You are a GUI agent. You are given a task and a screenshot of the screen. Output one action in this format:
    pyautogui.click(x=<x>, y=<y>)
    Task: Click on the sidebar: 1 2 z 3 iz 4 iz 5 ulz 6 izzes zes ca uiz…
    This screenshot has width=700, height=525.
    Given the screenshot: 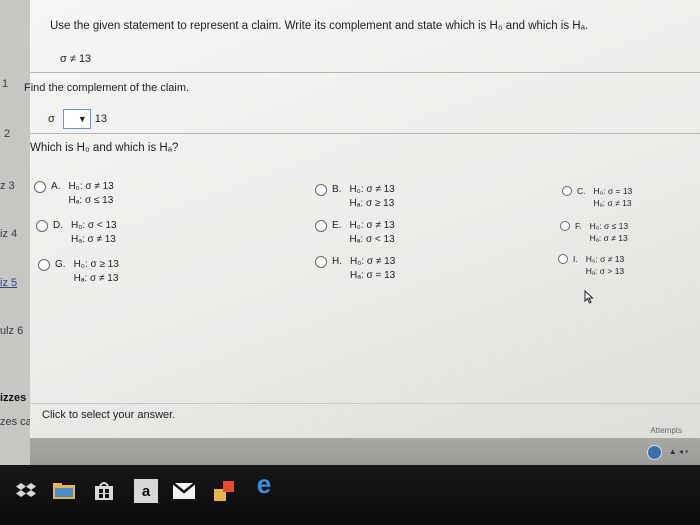 What is the action you would take?
    pyautogui.click(x=15, y=240)
    